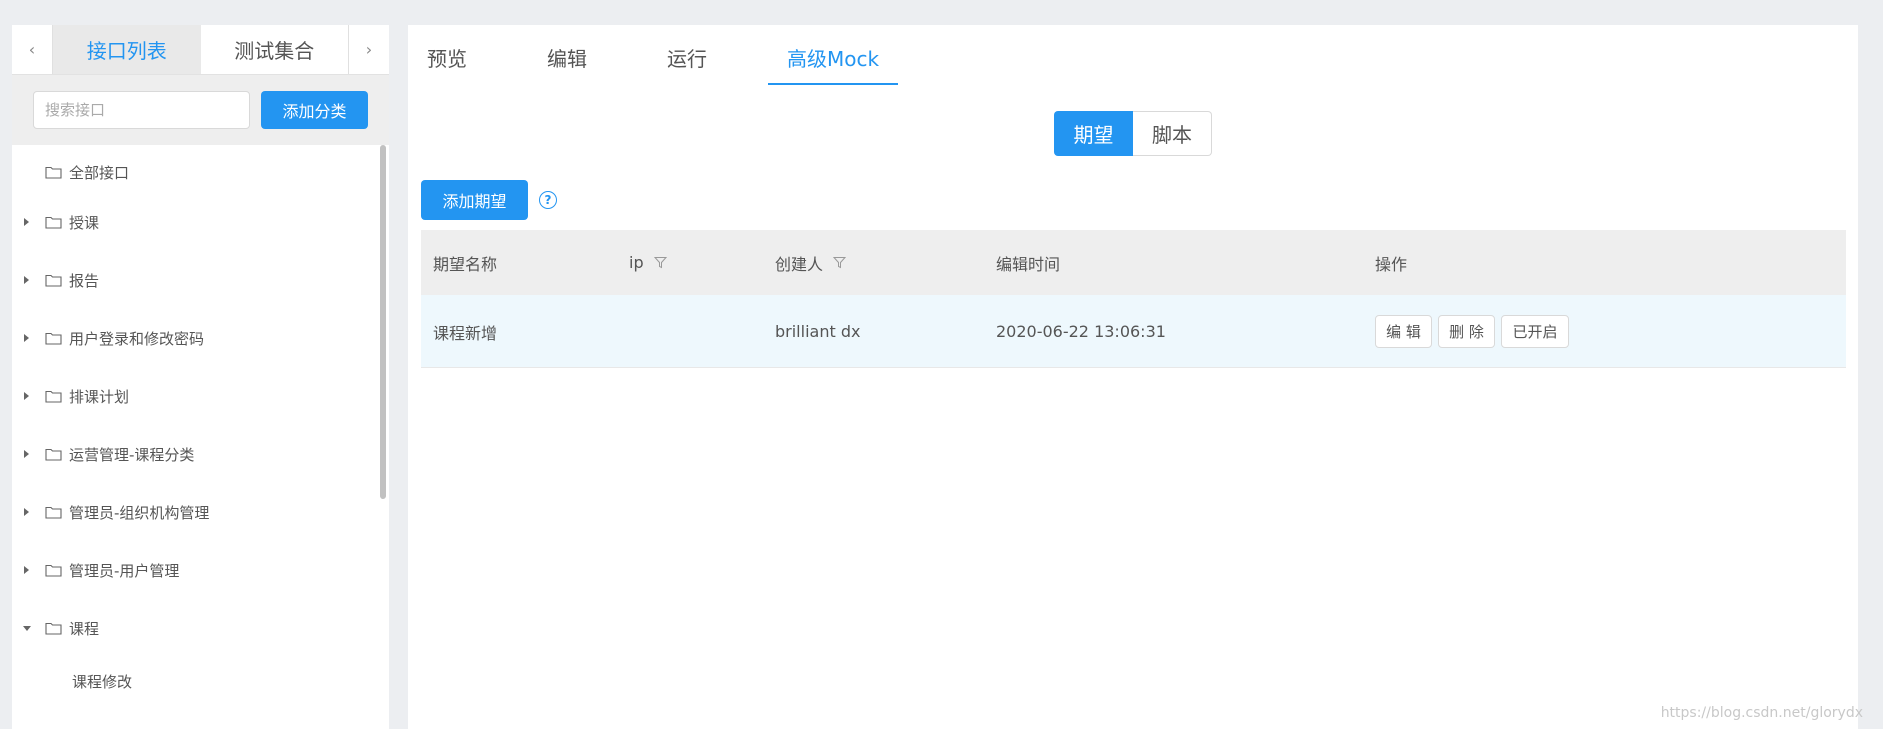 This screenshot has width=1883, height=729. What do you see at coordinates (141, 110) in the screenshot?
I see `search-input` at bounding box center [141, 110].